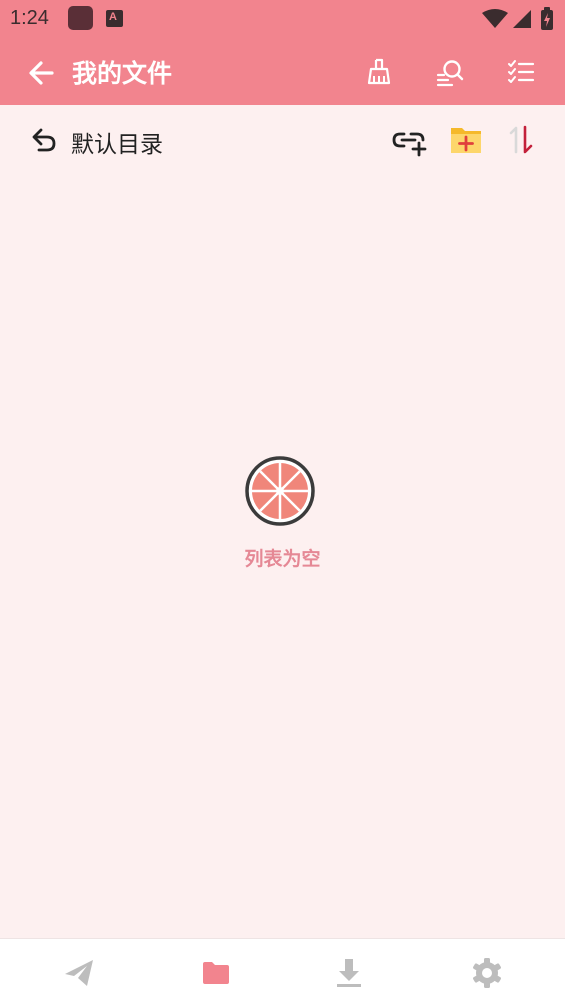  I want to click on search-icon, so click(450, 72).